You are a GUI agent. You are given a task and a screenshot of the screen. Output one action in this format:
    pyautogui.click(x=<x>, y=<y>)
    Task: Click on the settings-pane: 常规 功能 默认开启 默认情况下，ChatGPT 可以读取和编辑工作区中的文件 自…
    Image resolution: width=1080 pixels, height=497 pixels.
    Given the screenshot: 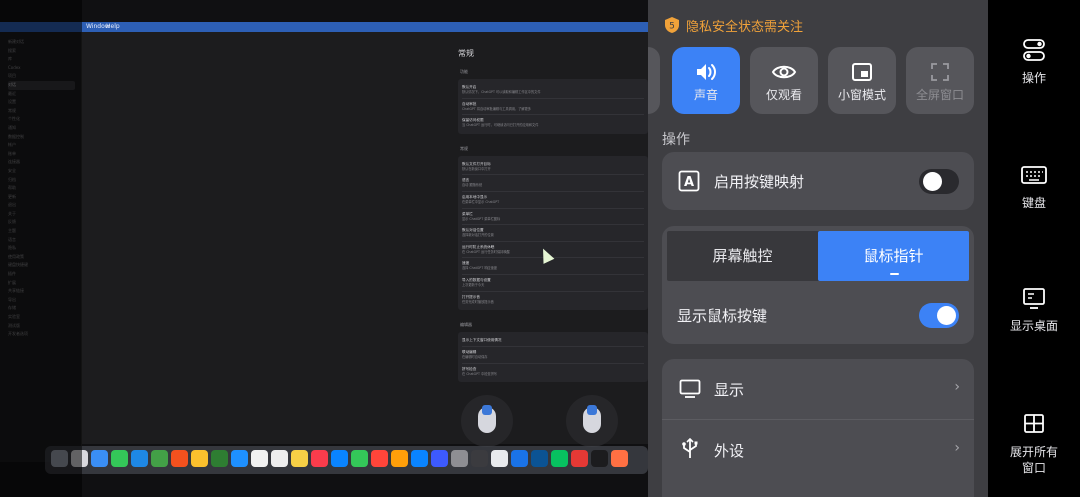 What is the action you would take?
    pyautogui.click(x=553, y=215)
    